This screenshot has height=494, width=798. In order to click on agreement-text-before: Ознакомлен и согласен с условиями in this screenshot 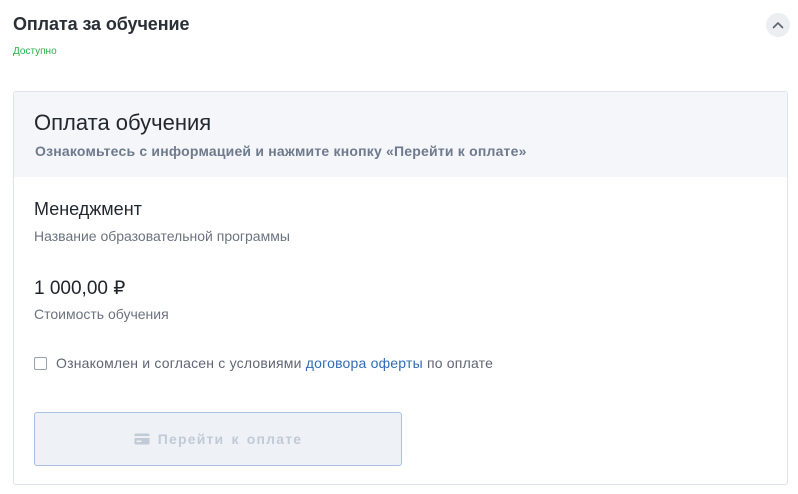, I will do `click(181, 363)`.